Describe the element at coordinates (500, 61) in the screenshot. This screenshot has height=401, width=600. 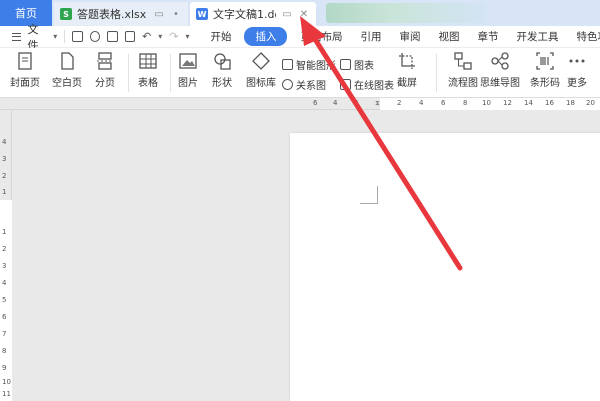
I see `mindmap-icon` at that location.